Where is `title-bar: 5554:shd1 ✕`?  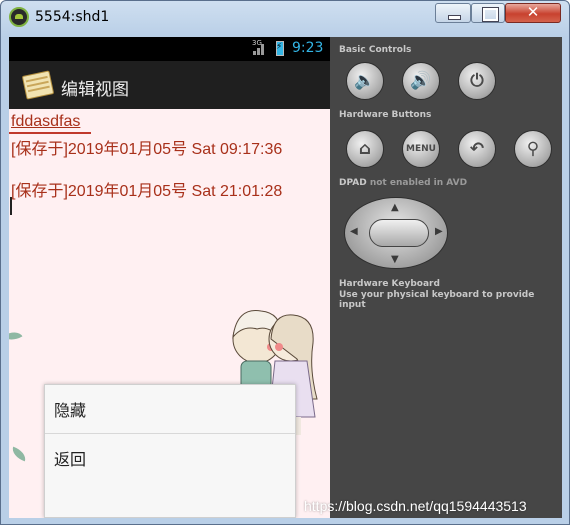
title-bar: 5554:shd1 ✕ is located at coordinates (285, 18).